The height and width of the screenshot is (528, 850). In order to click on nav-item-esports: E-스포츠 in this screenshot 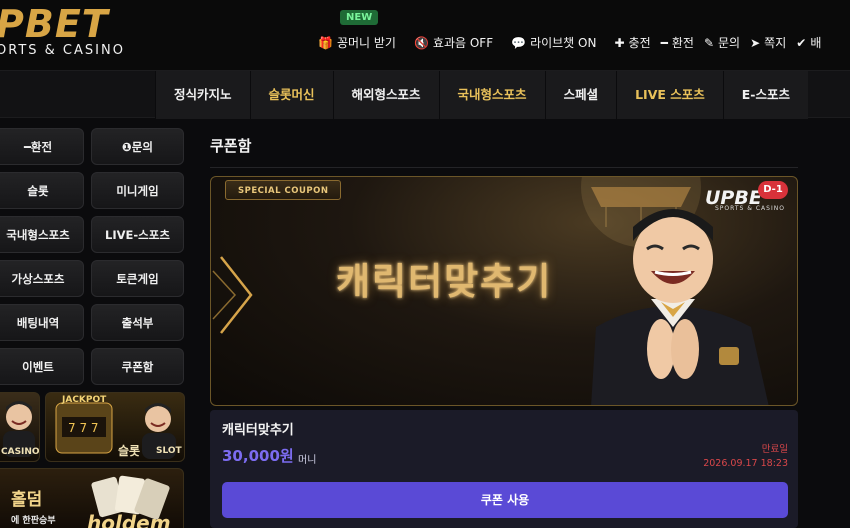, I will do `click(765, 95)`.